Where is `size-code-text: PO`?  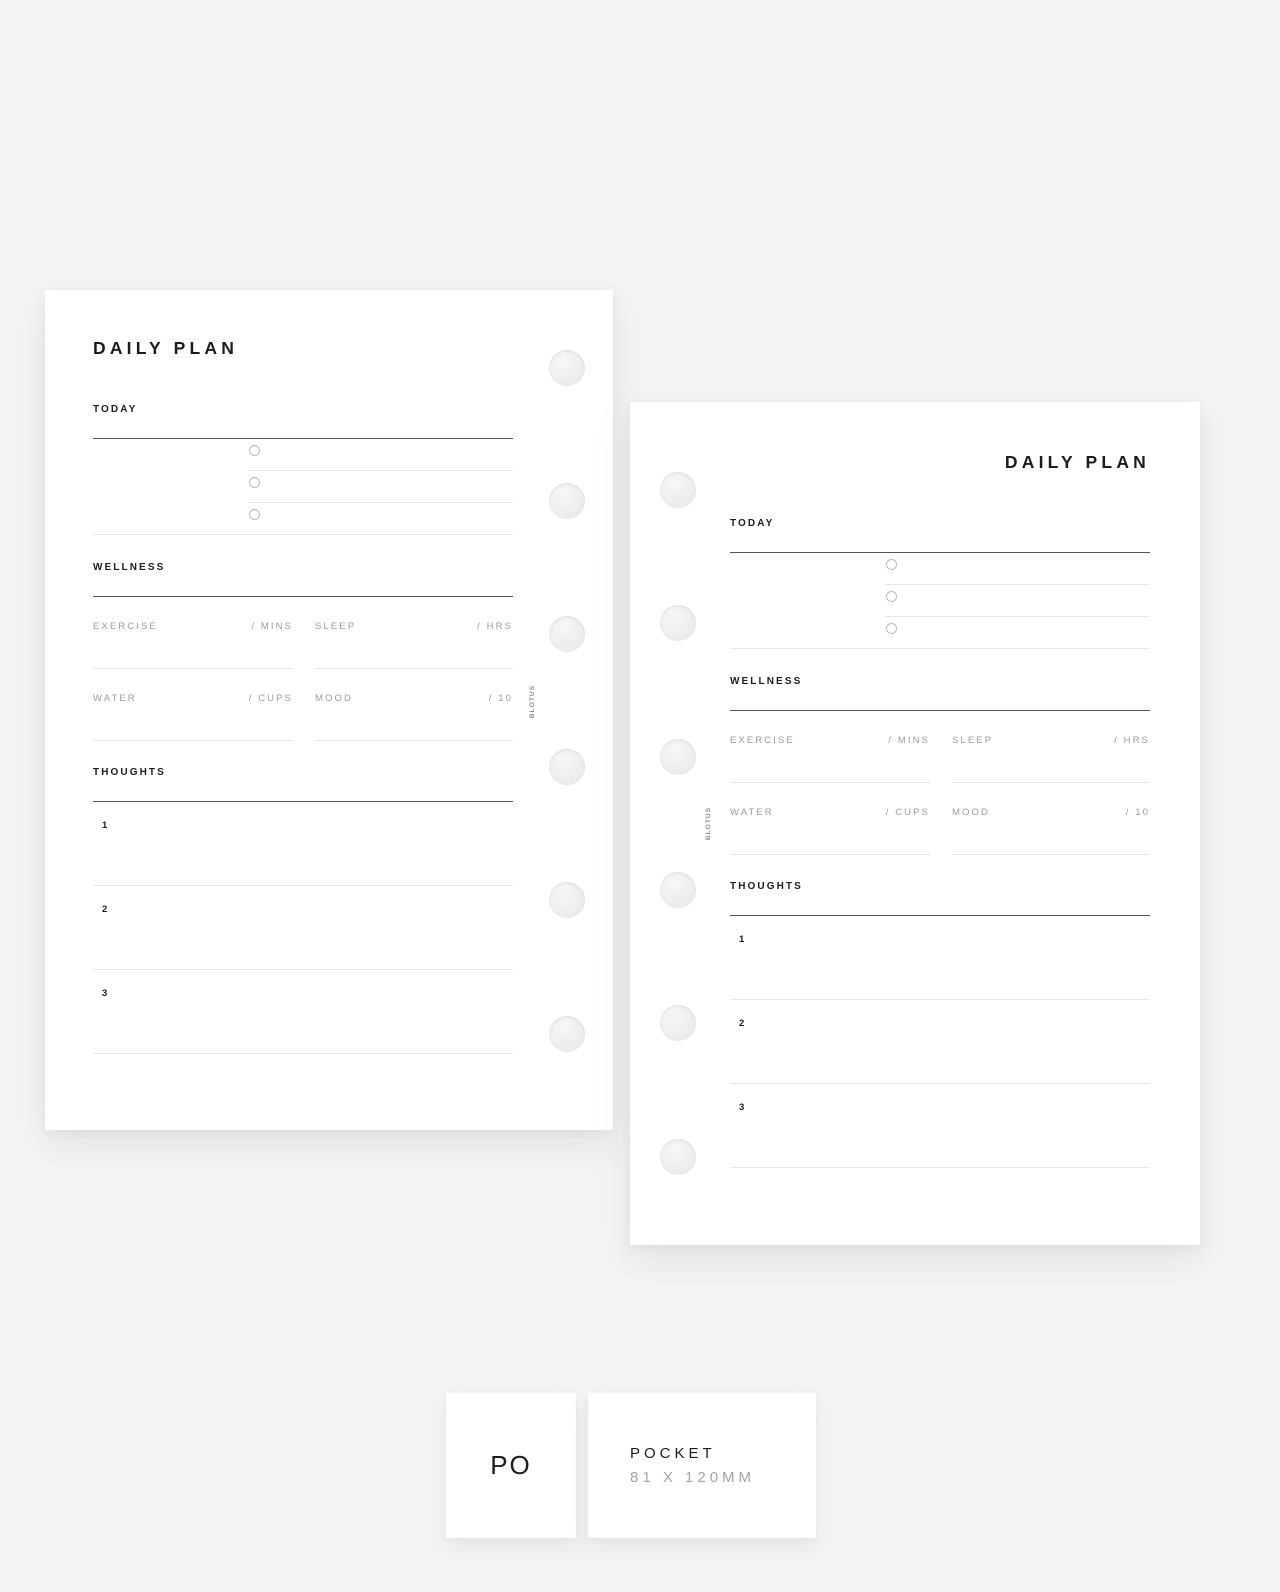 size-code-text: PO is located at coordinates (511, 1465).